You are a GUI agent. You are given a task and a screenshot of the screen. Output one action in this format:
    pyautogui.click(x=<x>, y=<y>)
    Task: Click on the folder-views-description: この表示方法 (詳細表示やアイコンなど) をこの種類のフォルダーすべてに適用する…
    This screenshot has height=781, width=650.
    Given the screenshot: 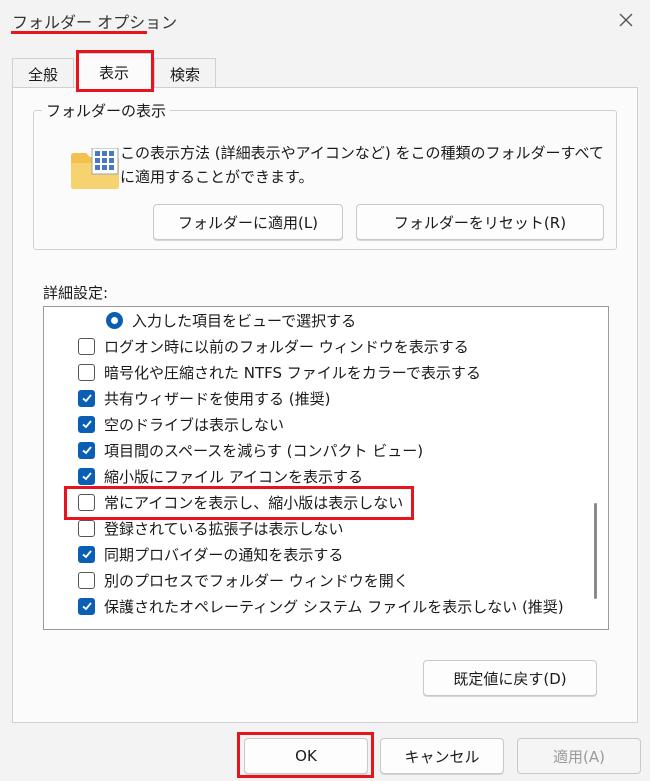 What is the action you would take?
    pyautogui.click(x=362, y=165)
    